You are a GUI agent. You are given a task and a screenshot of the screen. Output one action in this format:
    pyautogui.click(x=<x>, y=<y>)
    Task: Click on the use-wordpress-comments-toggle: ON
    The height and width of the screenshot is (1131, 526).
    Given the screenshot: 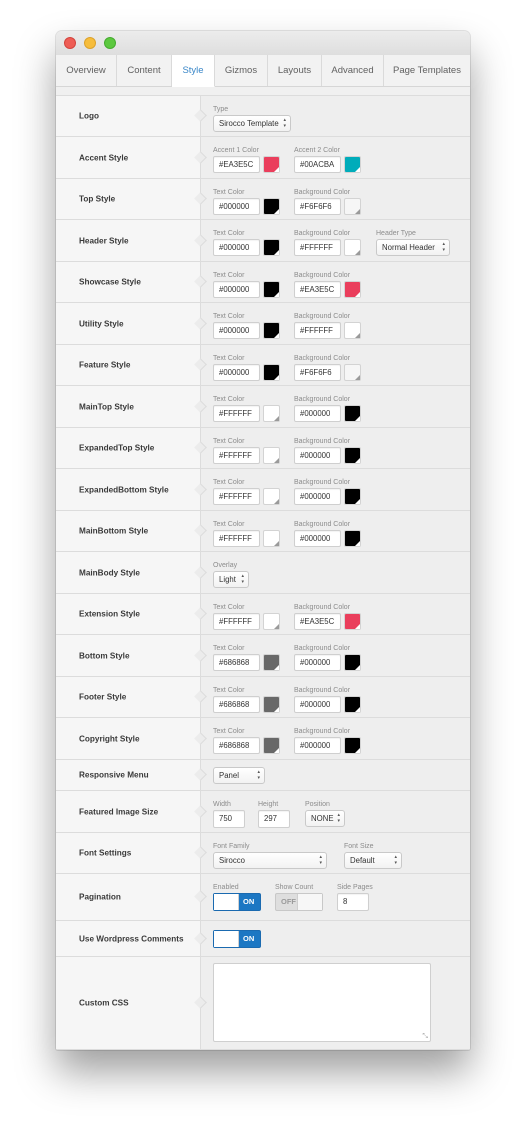 What is the action you would take?
    pyautogui.click(x=237, y=939)
    